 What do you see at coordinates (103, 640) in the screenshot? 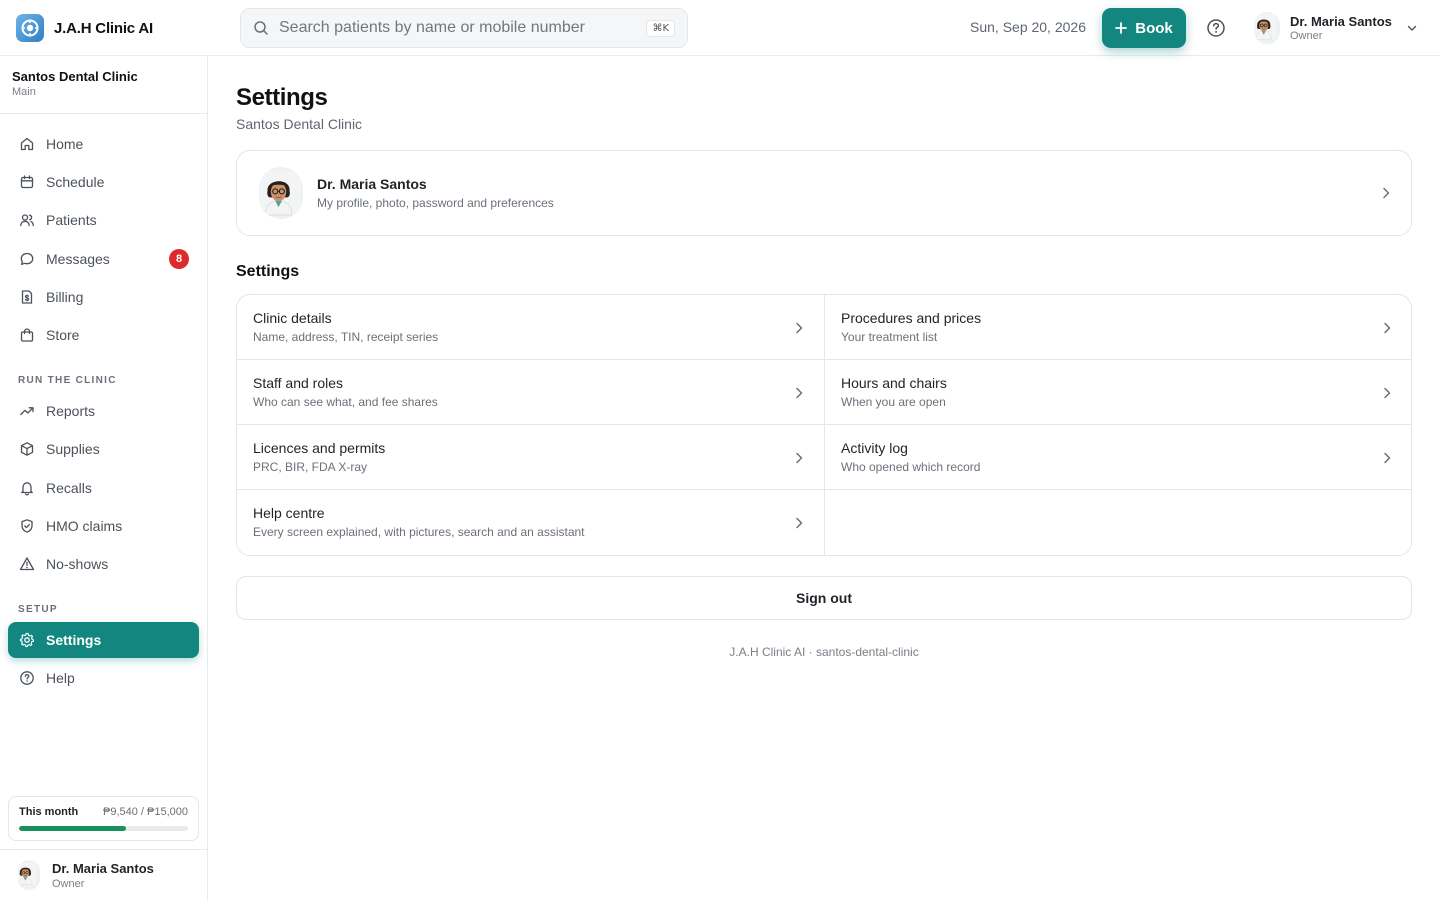
I see `sidebar-item-settings: Settings` at bounding box center [103, 640].